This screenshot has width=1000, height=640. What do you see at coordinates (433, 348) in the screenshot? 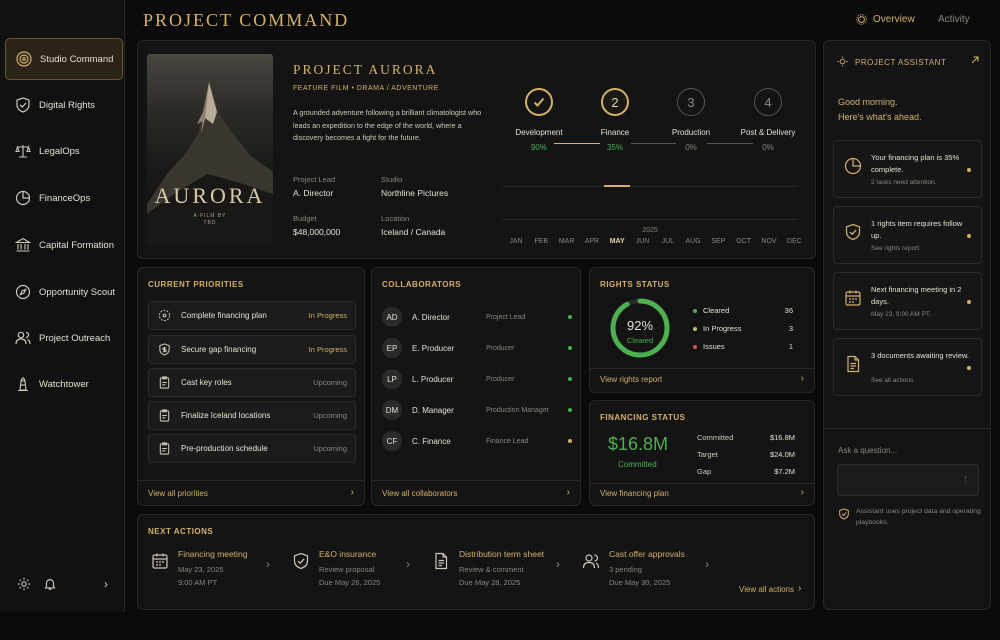
I see `collaborator-name: E. Producer` at bounding box center [433, 348].